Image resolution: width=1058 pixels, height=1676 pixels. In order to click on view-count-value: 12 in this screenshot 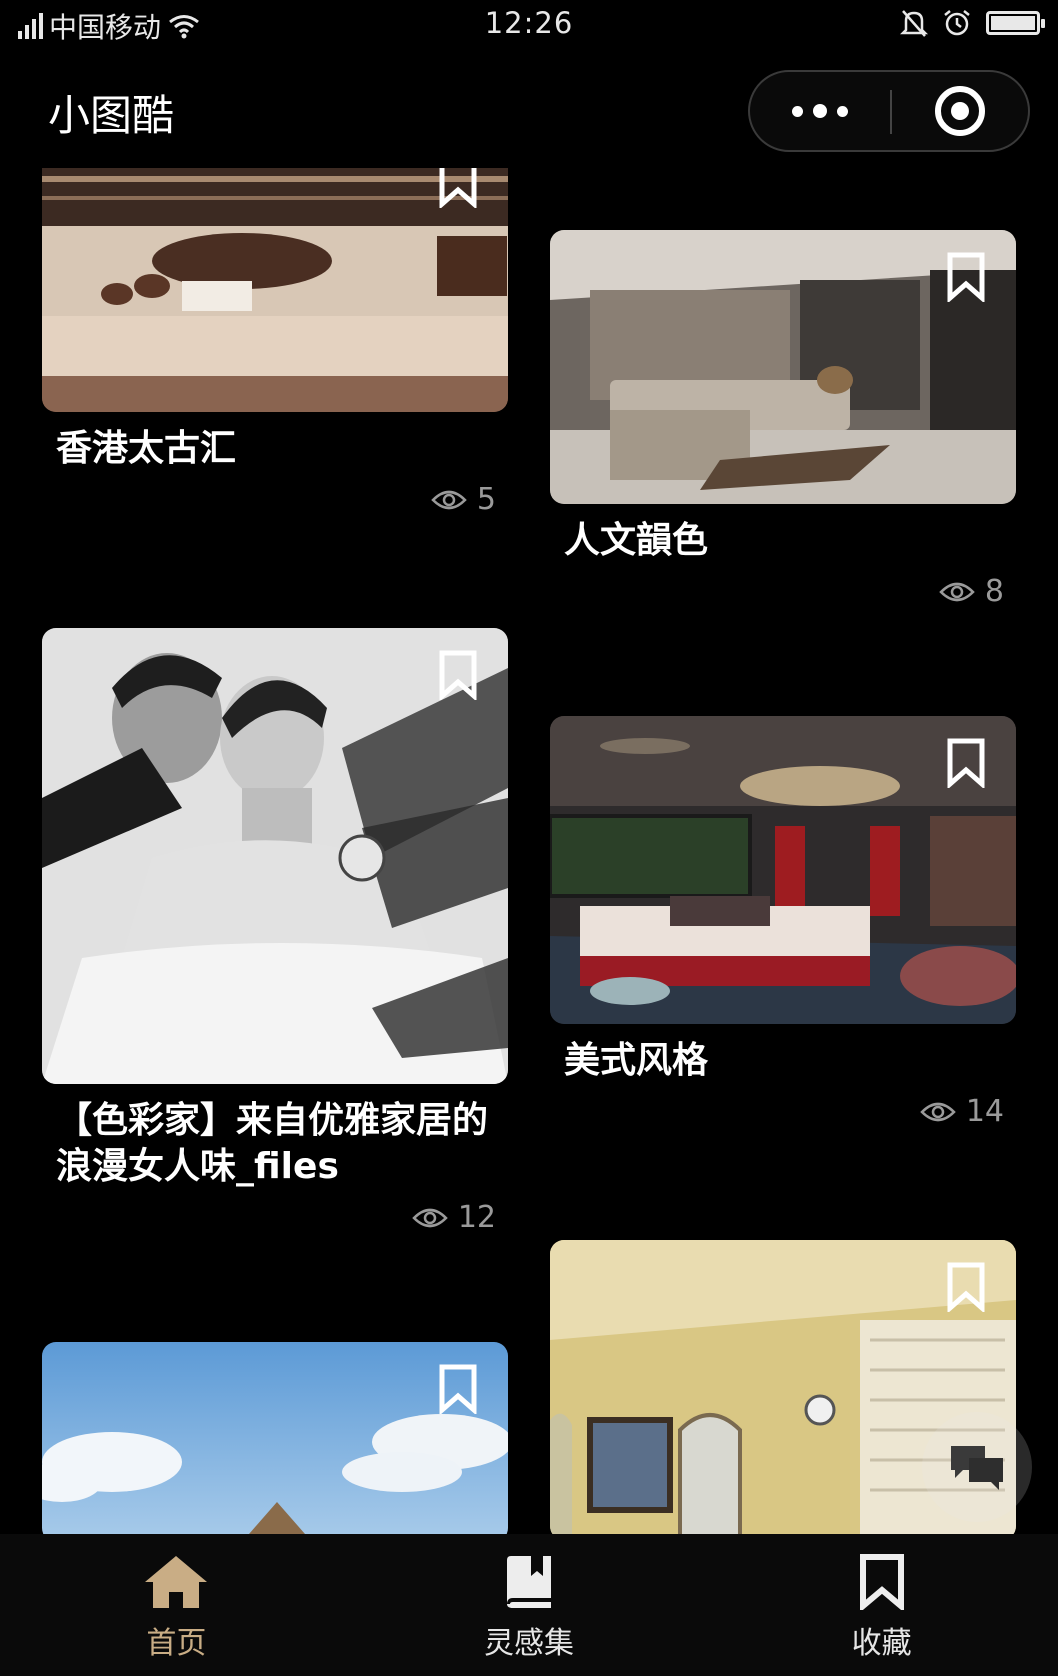, I will do `click(476, 1217)`.